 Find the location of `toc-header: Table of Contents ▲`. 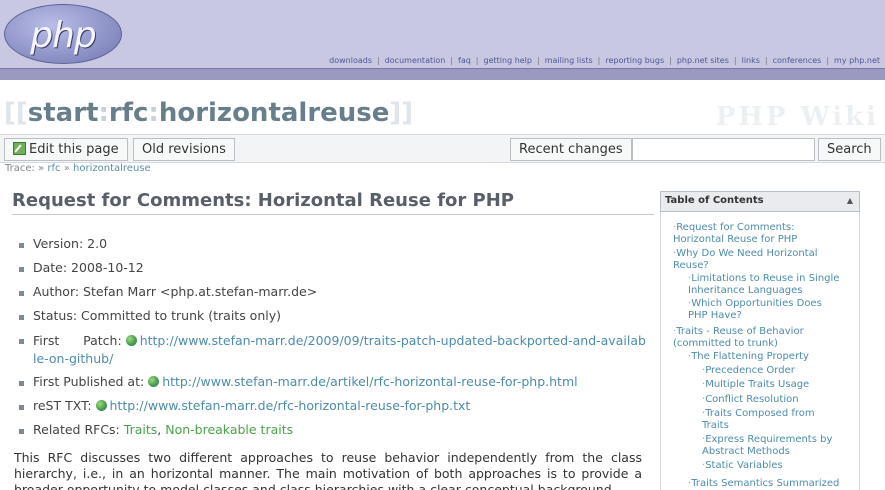

toc-header: Table of Contents ▲ is located at coordinates (760, 201).